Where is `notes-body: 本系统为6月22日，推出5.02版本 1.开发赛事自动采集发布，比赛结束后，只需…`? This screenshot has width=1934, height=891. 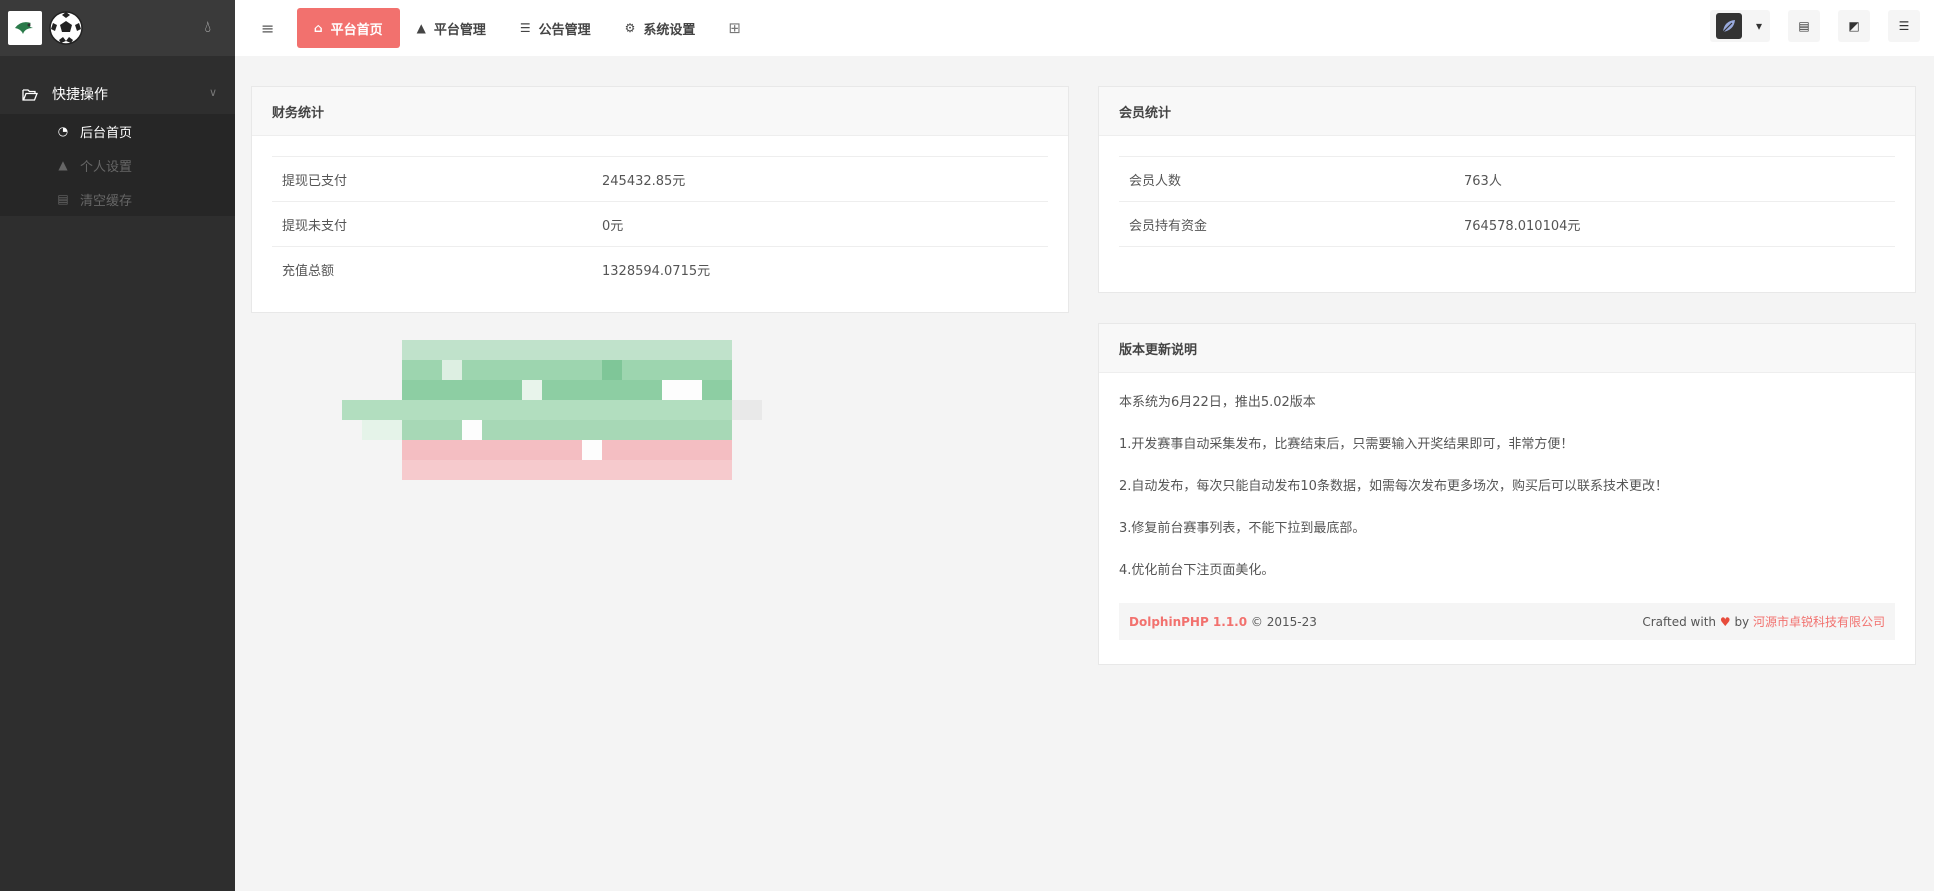
notes-body: 本系统为6月22日，推出5.02版本 1.开发赛事自动采集发布，比赛结束后，只需… is located at coordinates (1507, 516).